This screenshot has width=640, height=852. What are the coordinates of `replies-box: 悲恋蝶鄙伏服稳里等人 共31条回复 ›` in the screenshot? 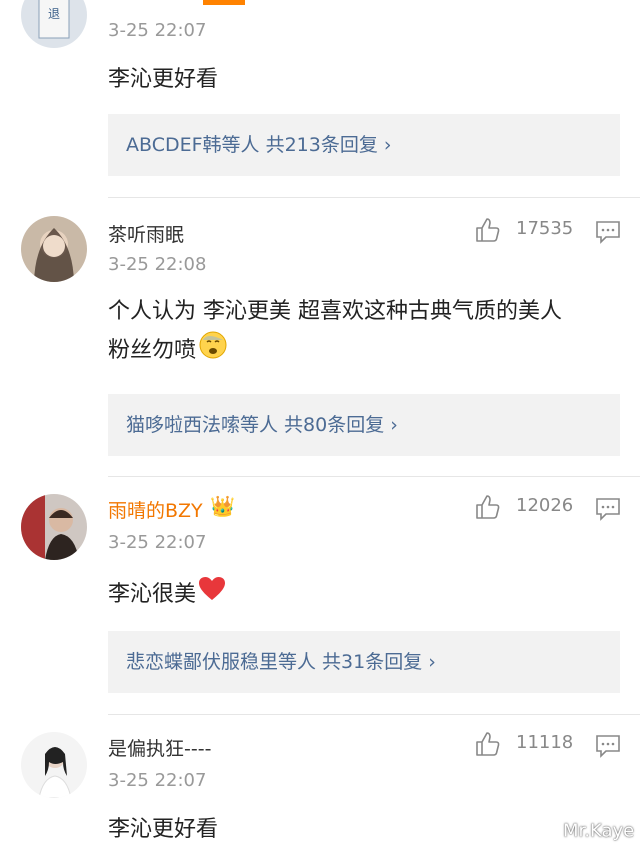 It's located at (364, 662).